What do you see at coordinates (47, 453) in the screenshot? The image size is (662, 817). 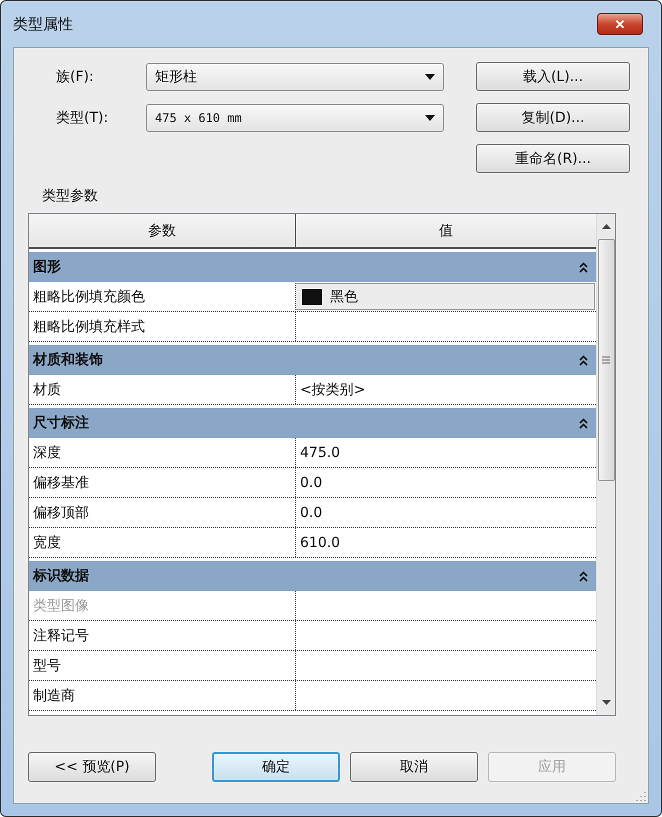 I see `parameter-name: 深度` at bounding box center [47, 453].